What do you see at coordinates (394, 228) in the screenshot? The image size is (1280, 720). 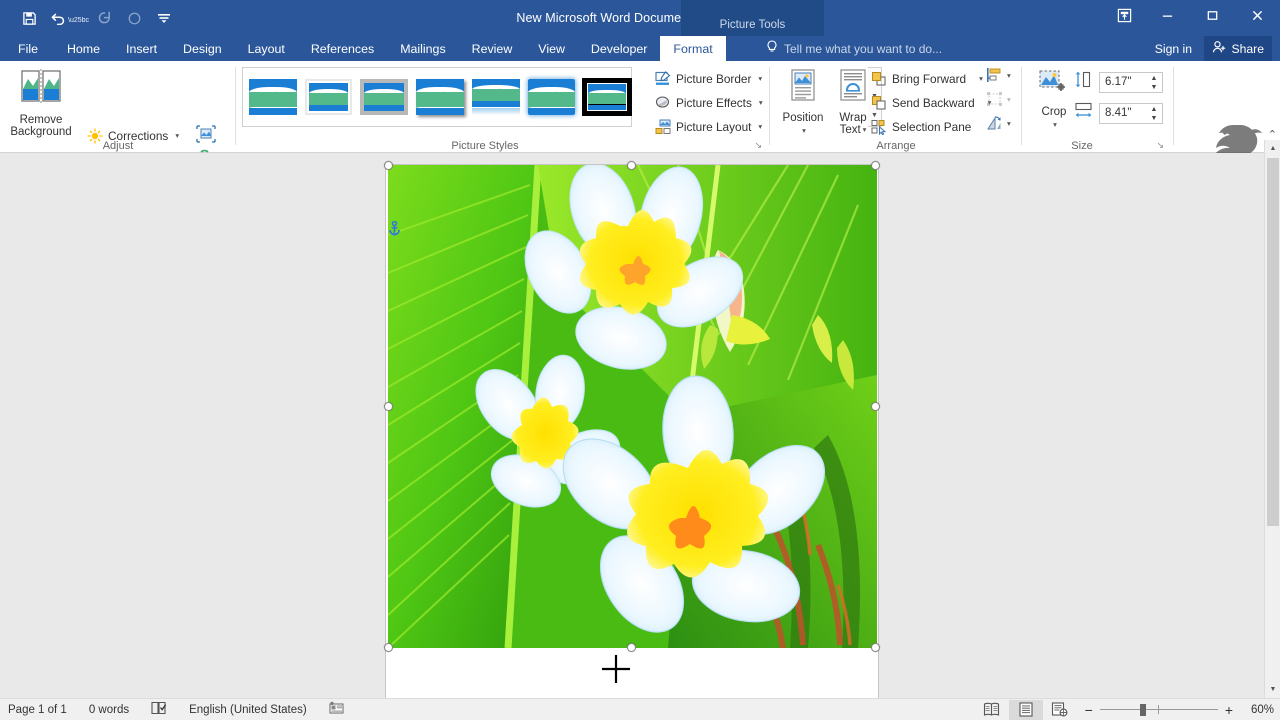 I see `anchor-icon` at bounding box center [394, 228].